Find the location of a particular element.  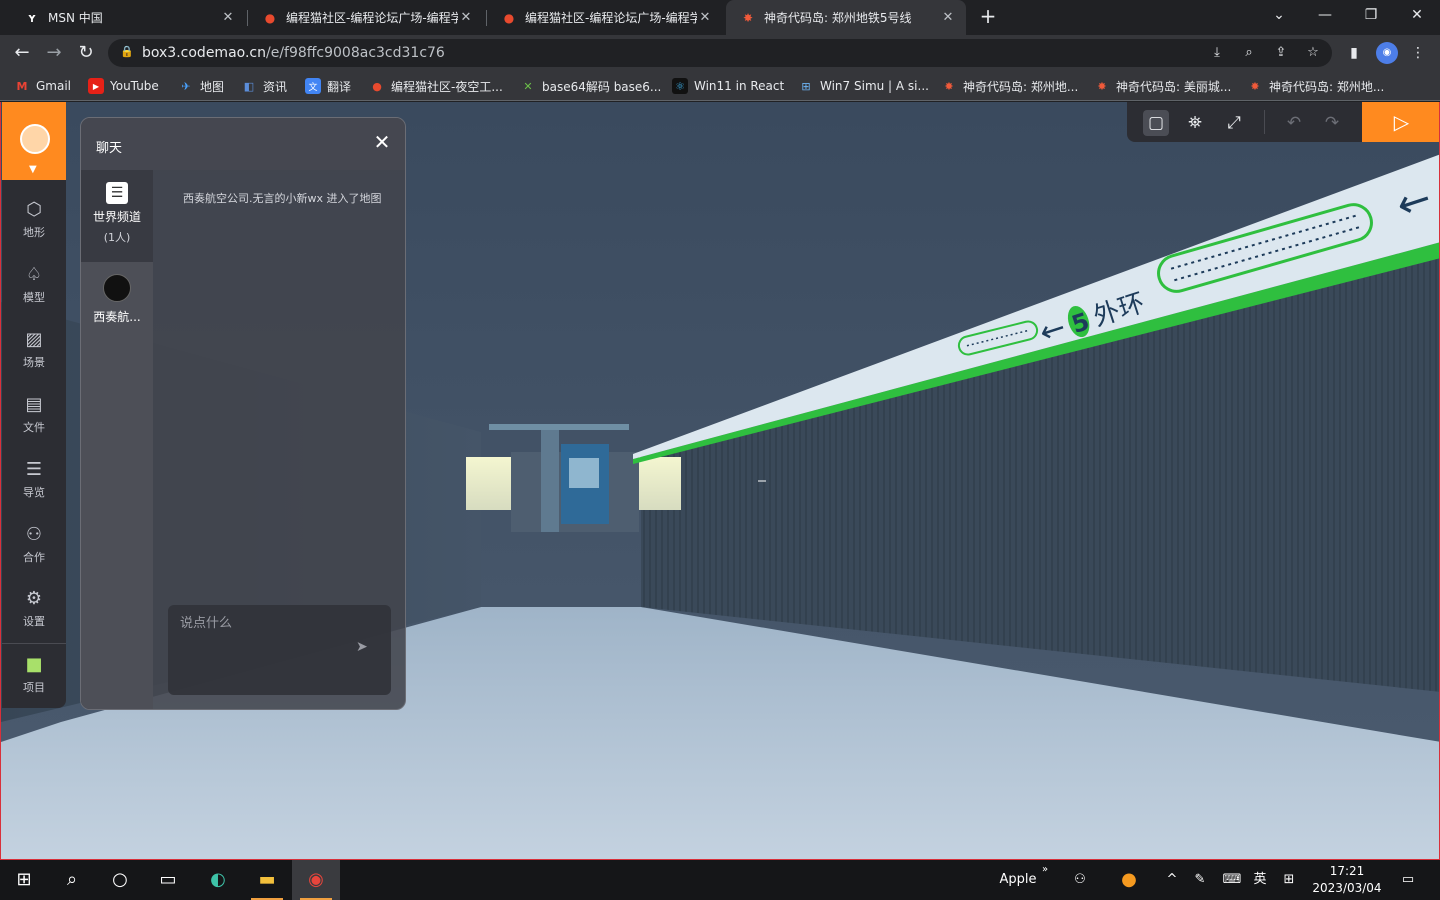

tab-codemao-2: ● 编程猫社区-编程论坛广场-编程学 ✕ is located at coordinates (605, 17).